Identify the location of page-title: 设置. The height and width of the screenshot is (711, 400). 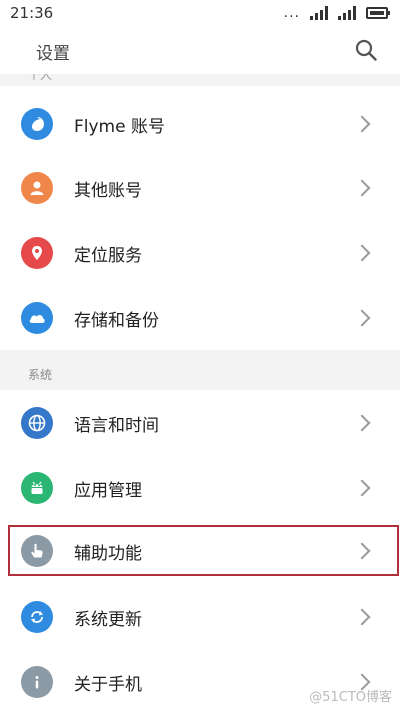
(53, 54).